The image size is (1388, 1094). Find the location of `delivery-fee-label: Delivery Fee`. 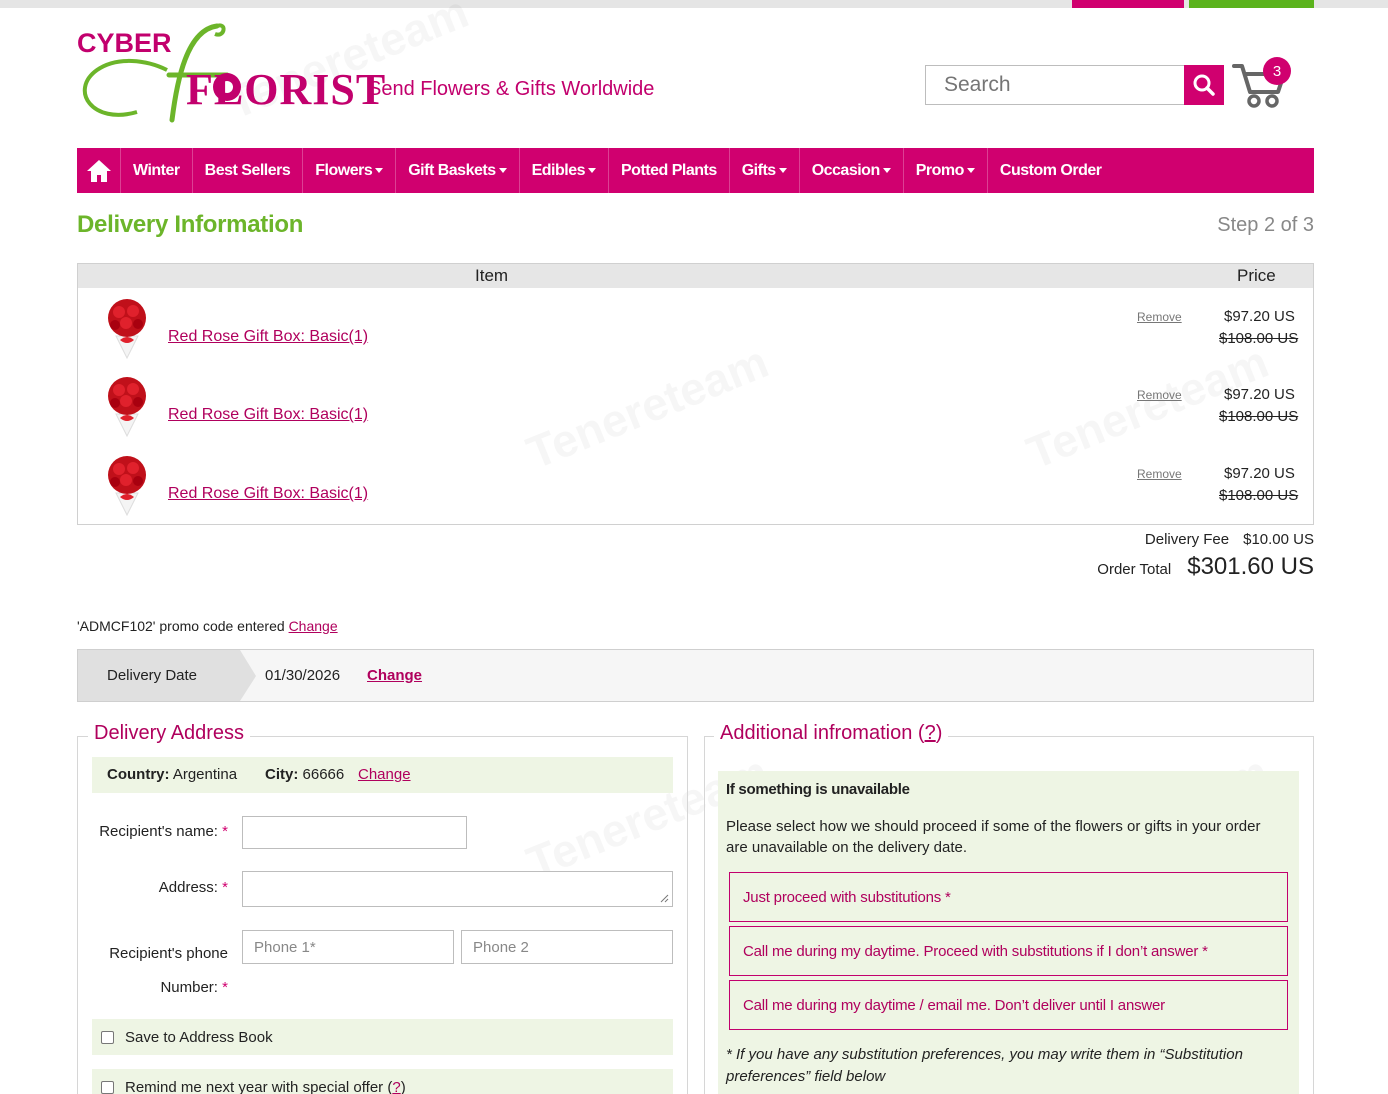

delivery-fee-label: Delivery Fee is located at coordinates (1187, 539).